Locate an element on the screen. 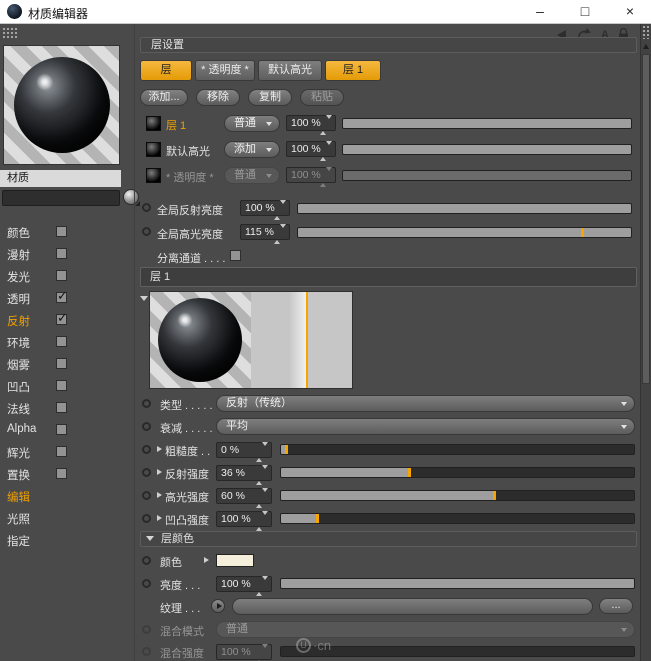 The height and width of the screenshot is (661, 651). material-preview is located at coordinates (61, 105).